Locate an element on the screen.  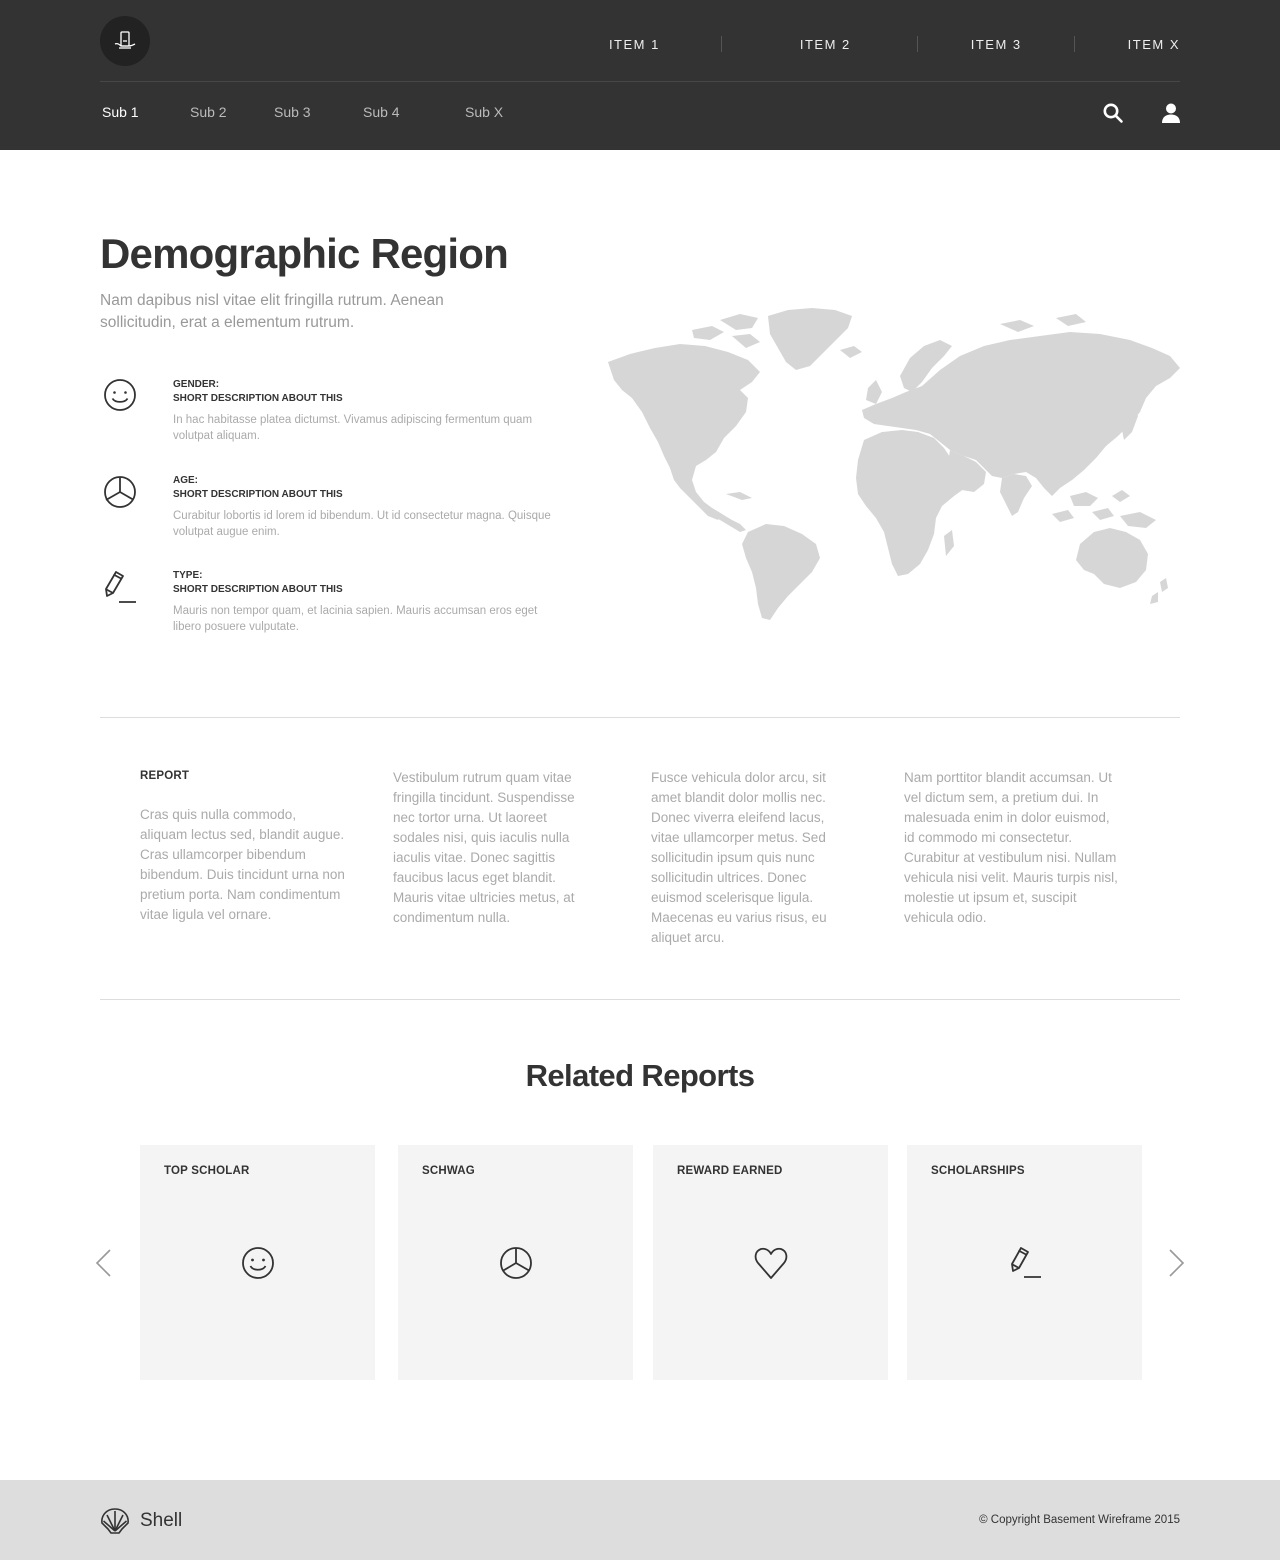
phone-hand-icon is located at coordinates (125, 40).